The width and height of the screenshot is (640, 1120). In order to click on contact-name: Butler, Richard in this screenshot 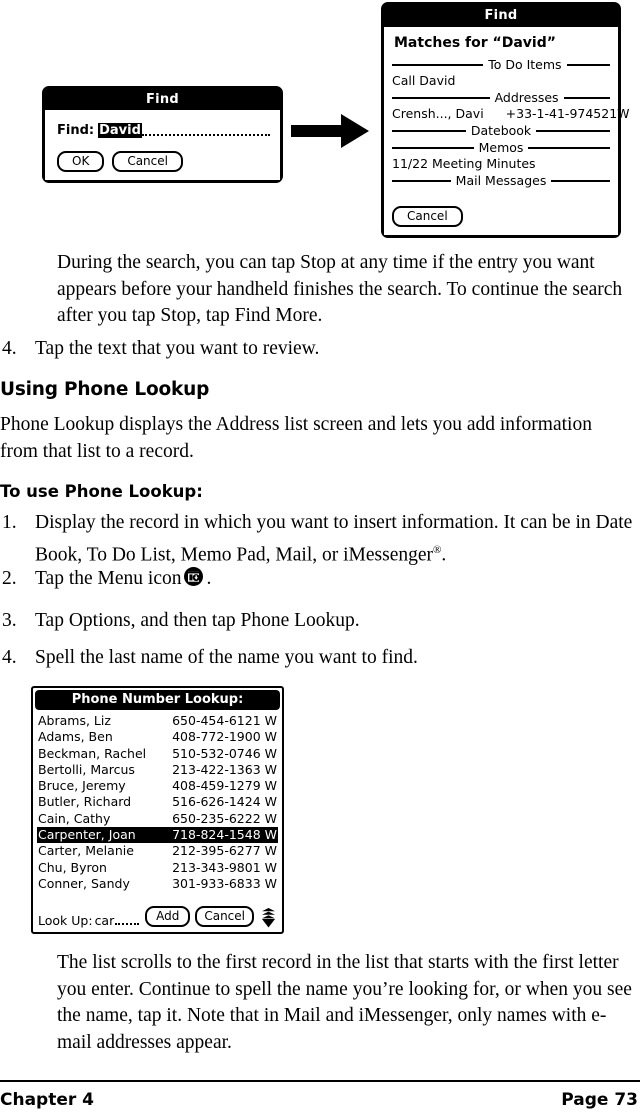, I will do `click(85, 802)`.